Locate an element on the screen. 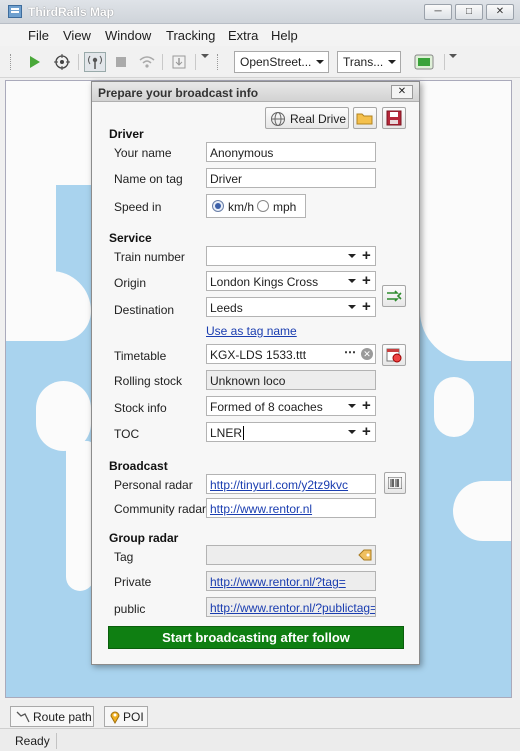 This screenshot has width=520, height=751. rolling-stock-label: Rolling stock is located at coordinates (148, 381).